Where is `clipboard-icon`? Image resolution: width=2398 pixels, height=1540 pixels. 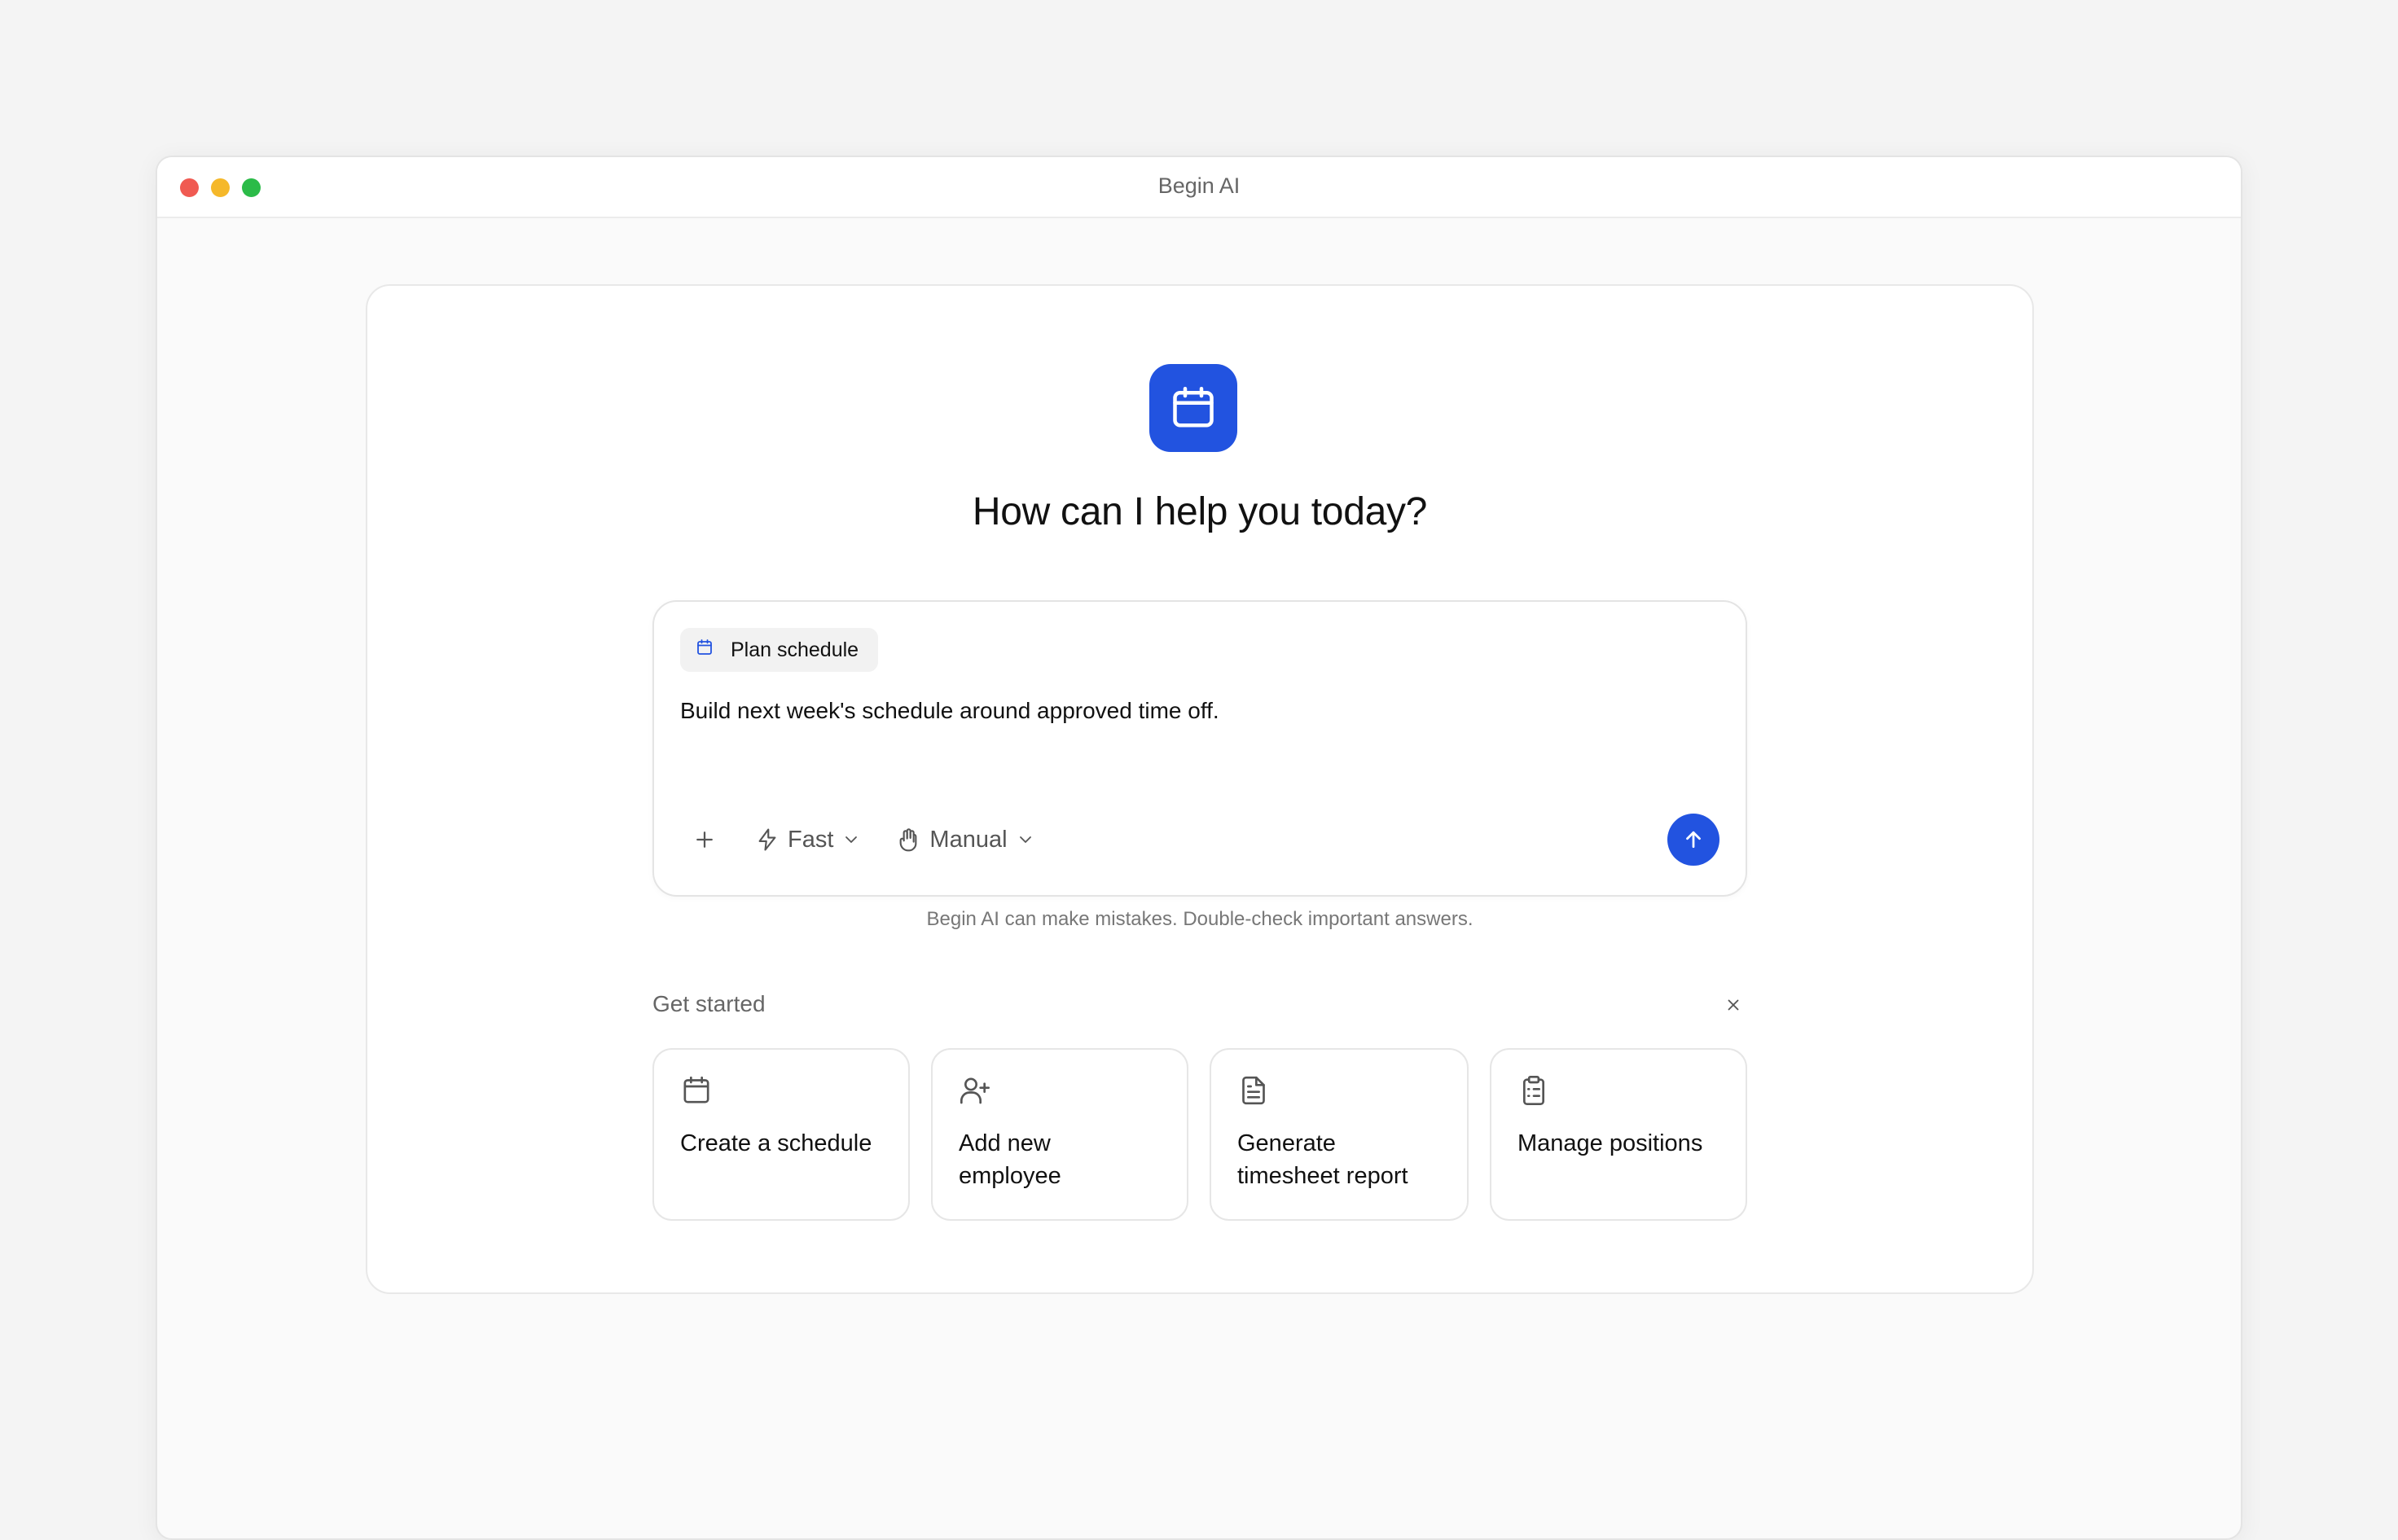 clipboard-icon is located at coordinates (1533, 1090).